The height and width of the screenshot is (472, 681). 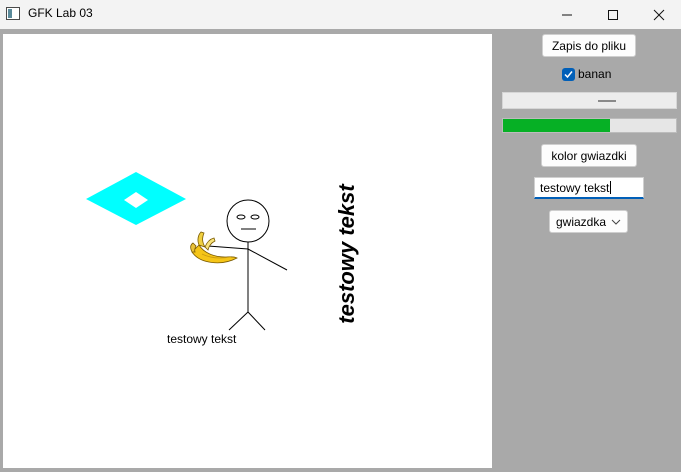 I want to click on stick-figure-left-leg, so click(x=238, y=321).